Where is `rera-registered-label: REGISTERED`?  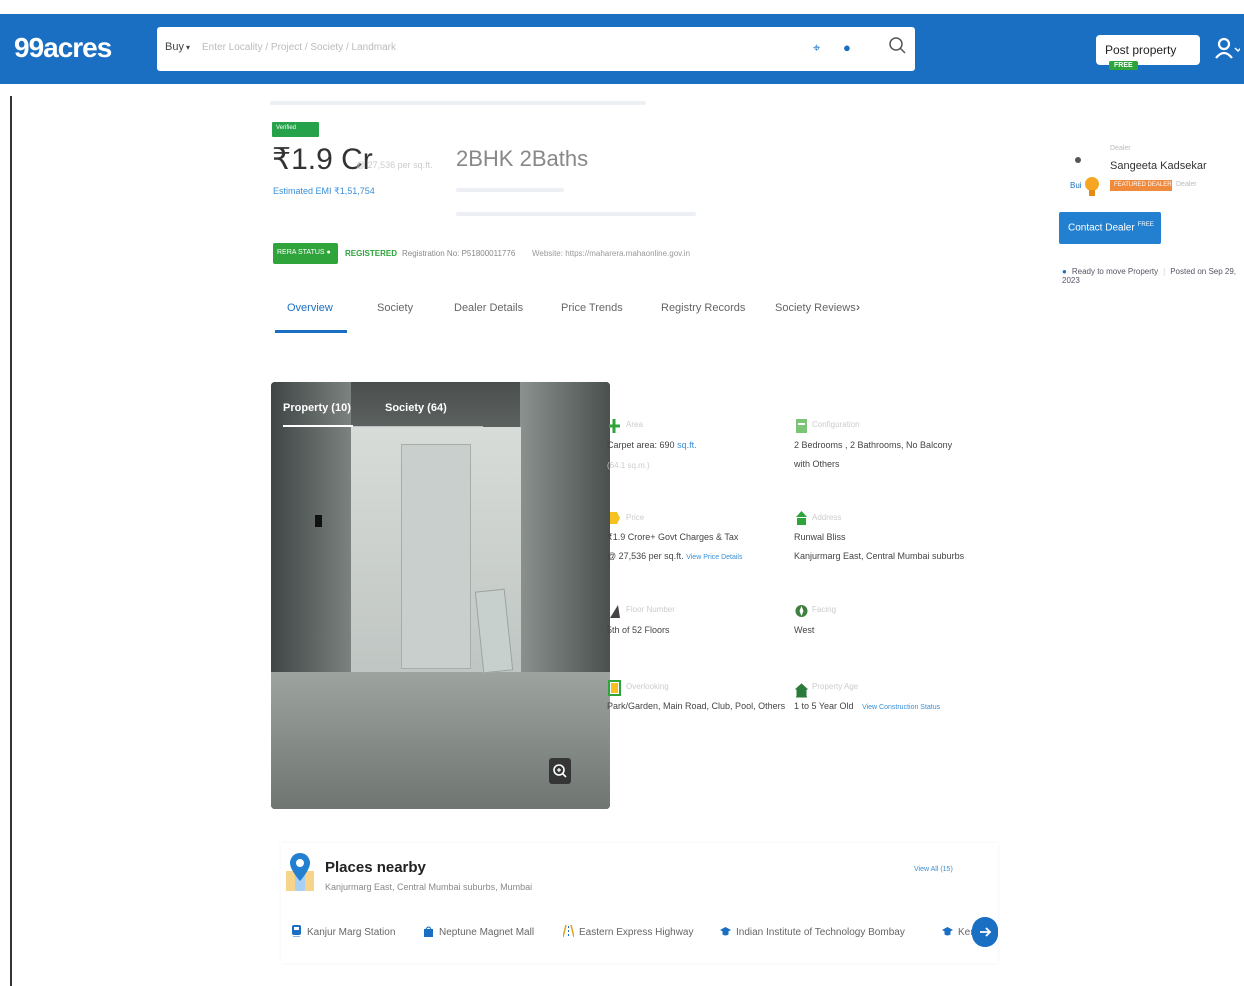 rera-registered-label: REGISTERED is located at coordinates (371, 253).